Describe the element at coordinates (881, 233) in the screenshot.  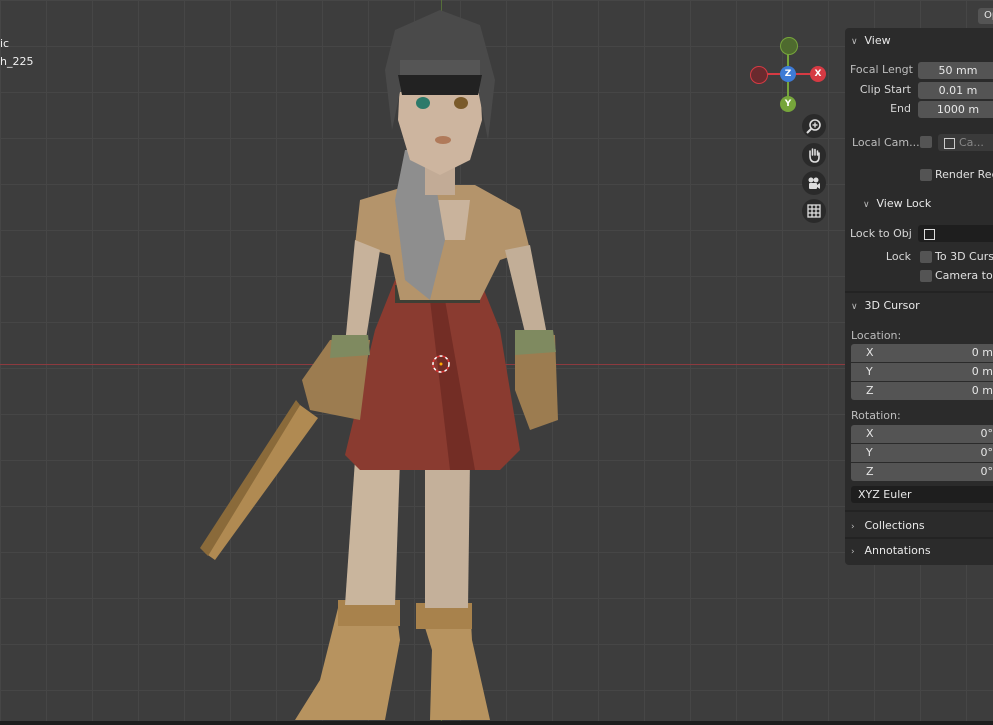
I see `lock-to-object-label: Lock to Obj` at that location.